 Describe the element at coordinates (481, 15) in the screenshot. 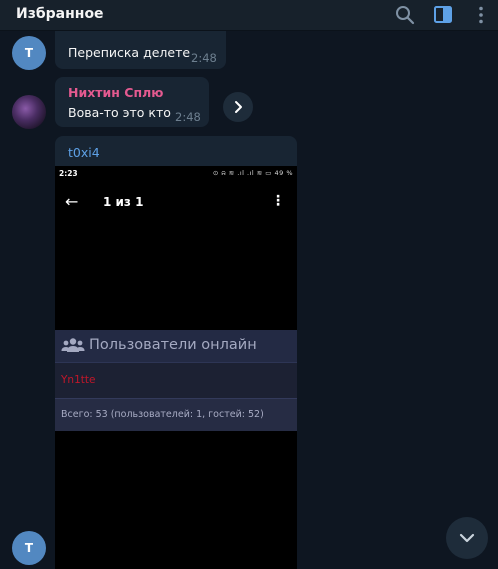

I see `more-vertical-icon` at that location.